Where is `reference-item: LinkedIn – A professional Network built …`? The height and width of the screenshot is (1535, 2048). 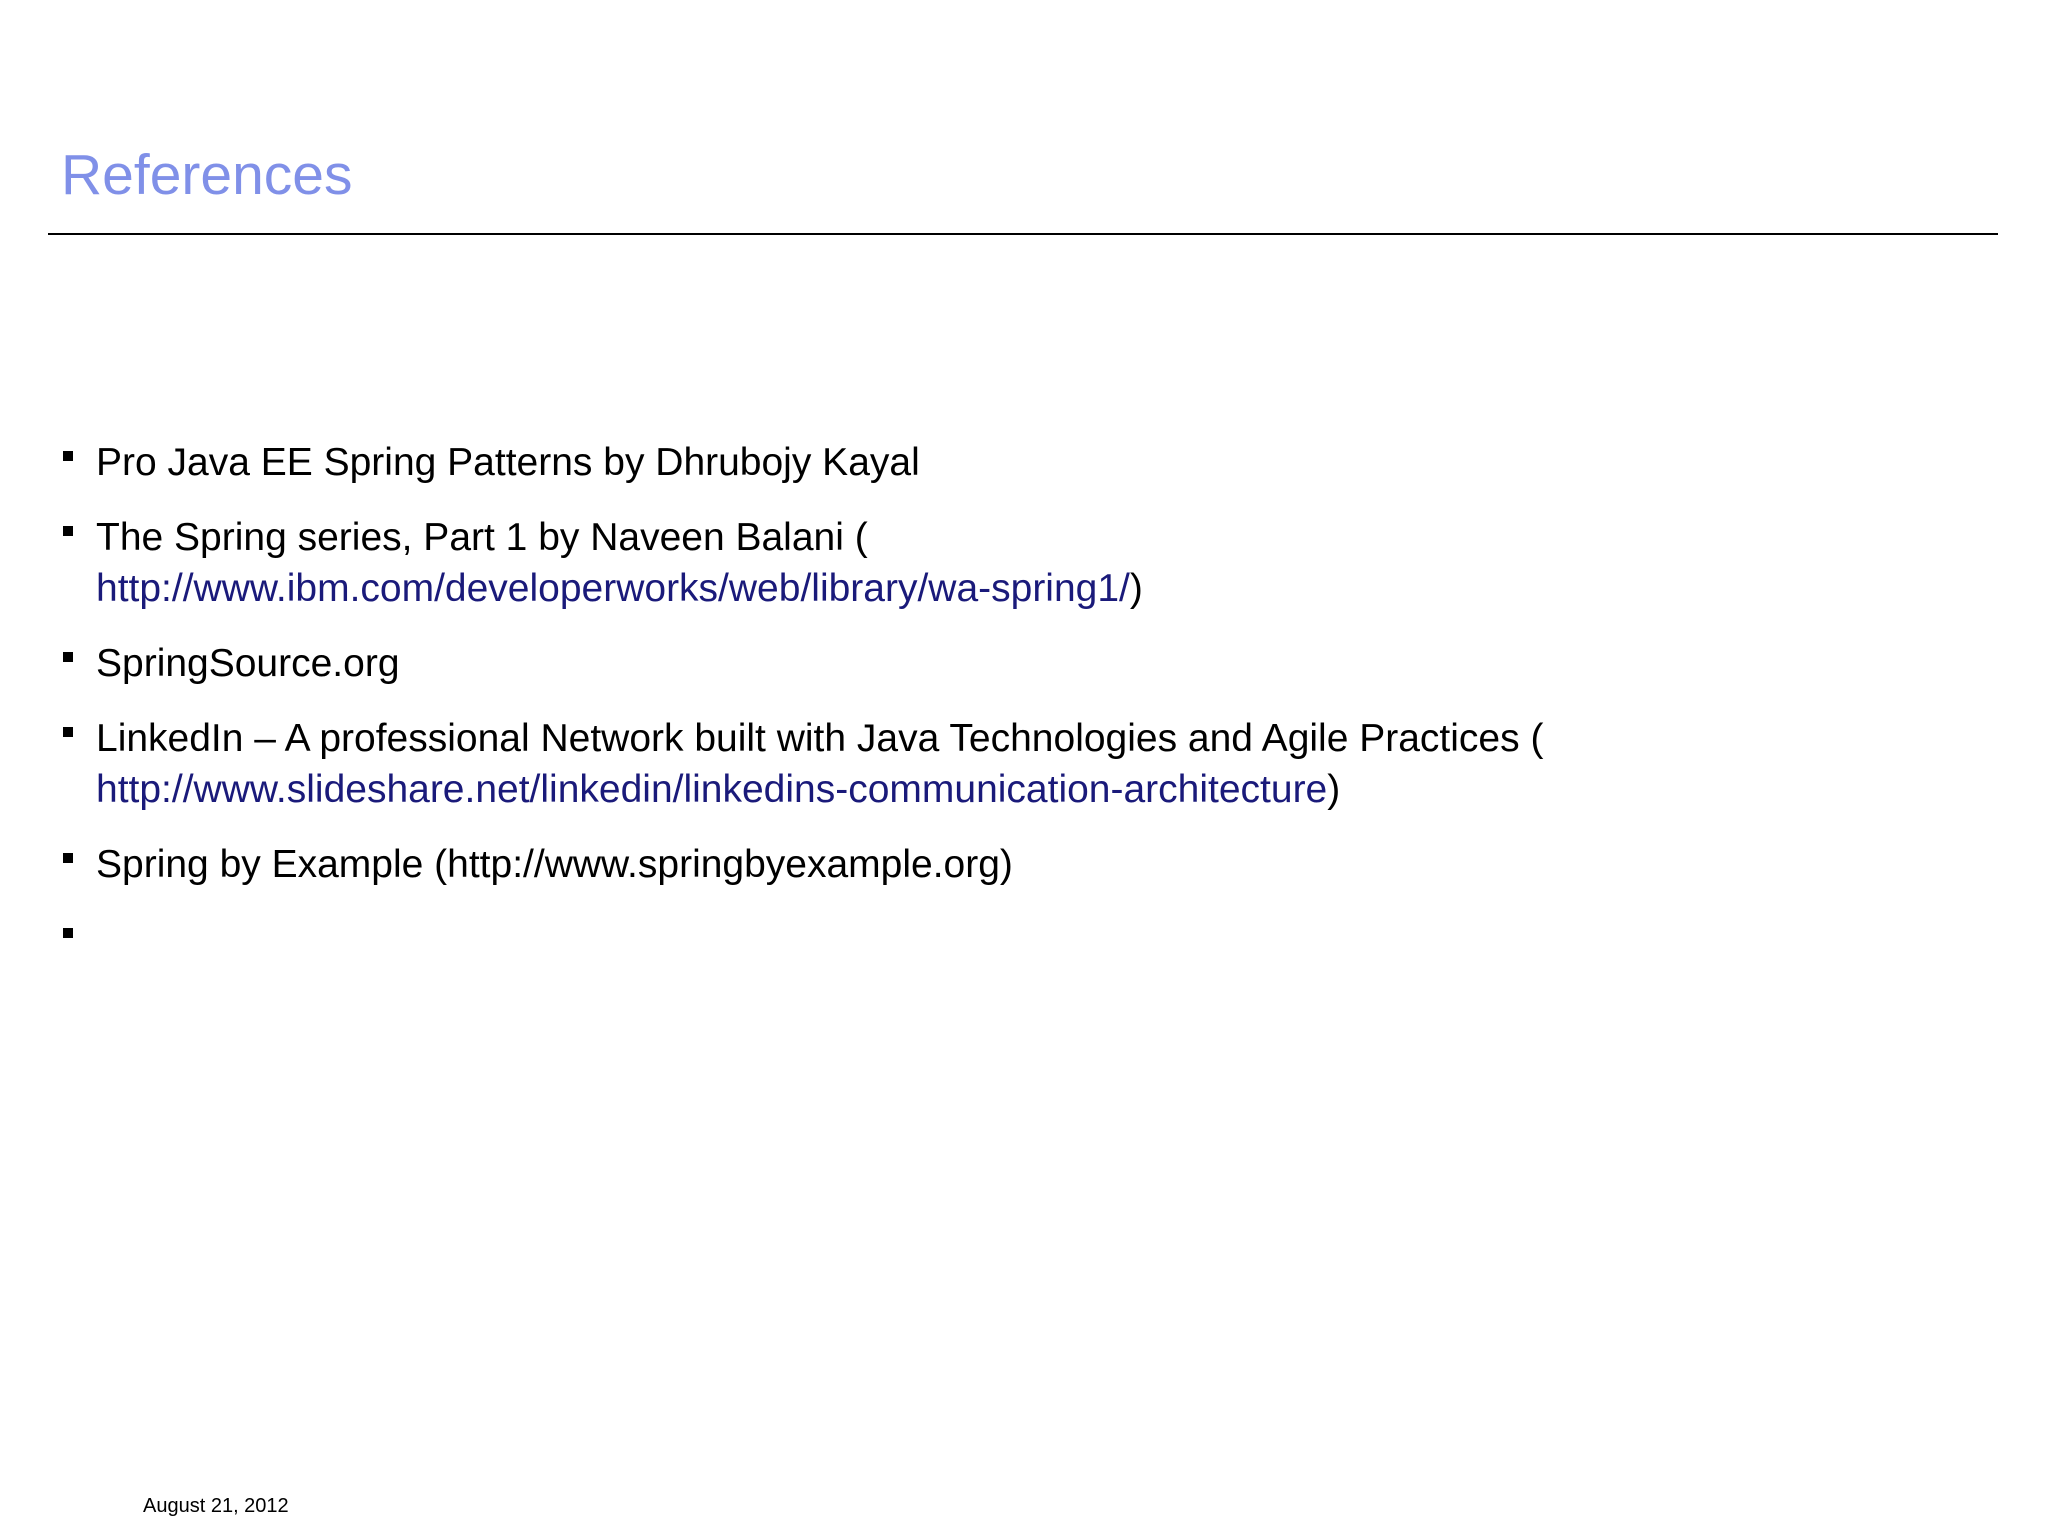
reference-item: LinkedIn – A professional Network built … is located at coordinates (1012, 764).